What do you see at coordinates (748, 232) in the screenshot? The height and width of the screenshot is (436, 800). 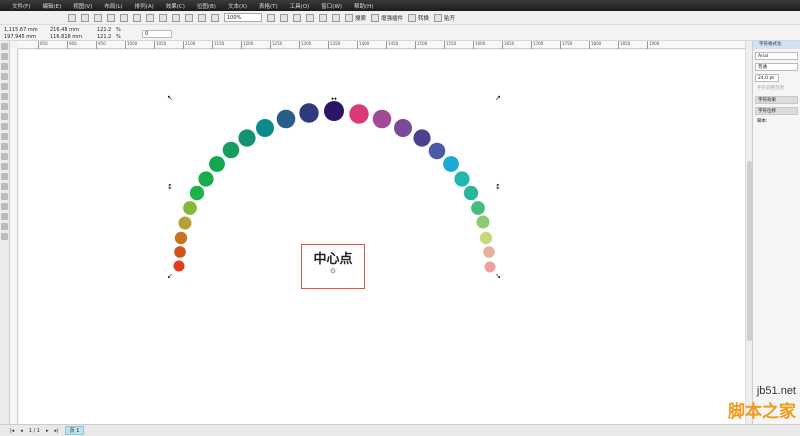 I see `vertical-scrollbar` at bounding box center [748, 232].